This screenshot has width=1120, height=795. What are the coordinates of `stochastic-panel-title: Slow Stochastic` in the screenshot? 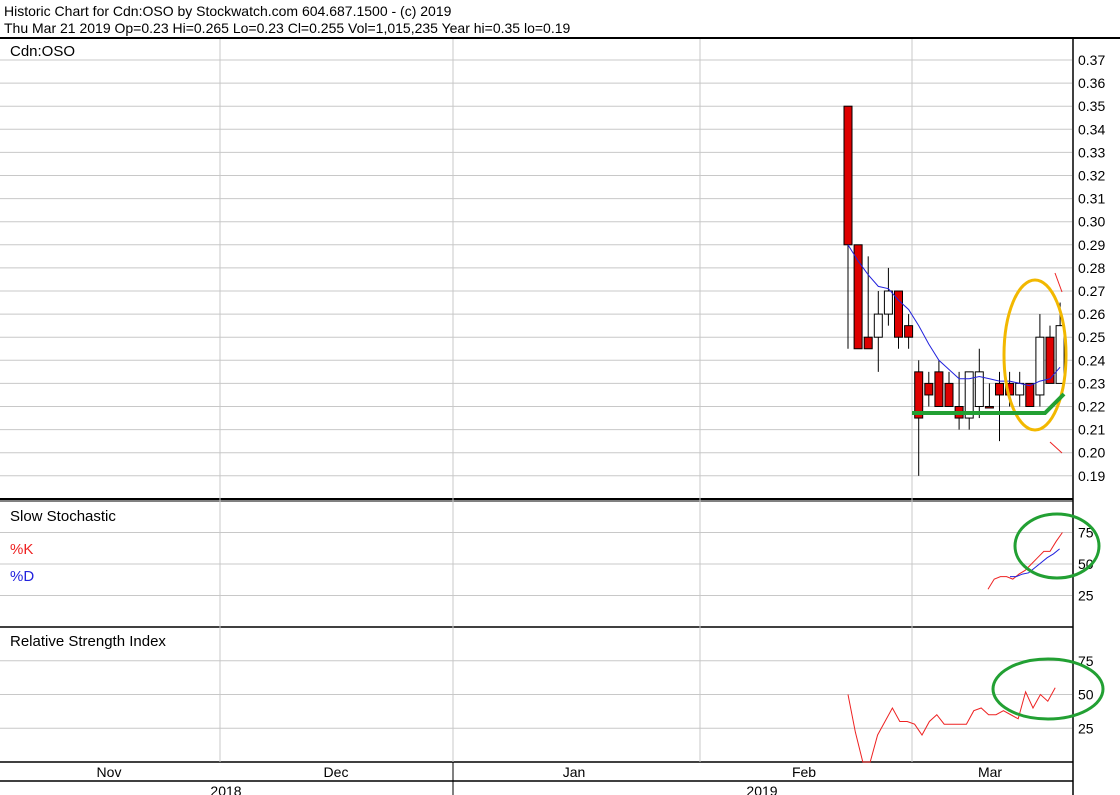 It's located at (63, 516).